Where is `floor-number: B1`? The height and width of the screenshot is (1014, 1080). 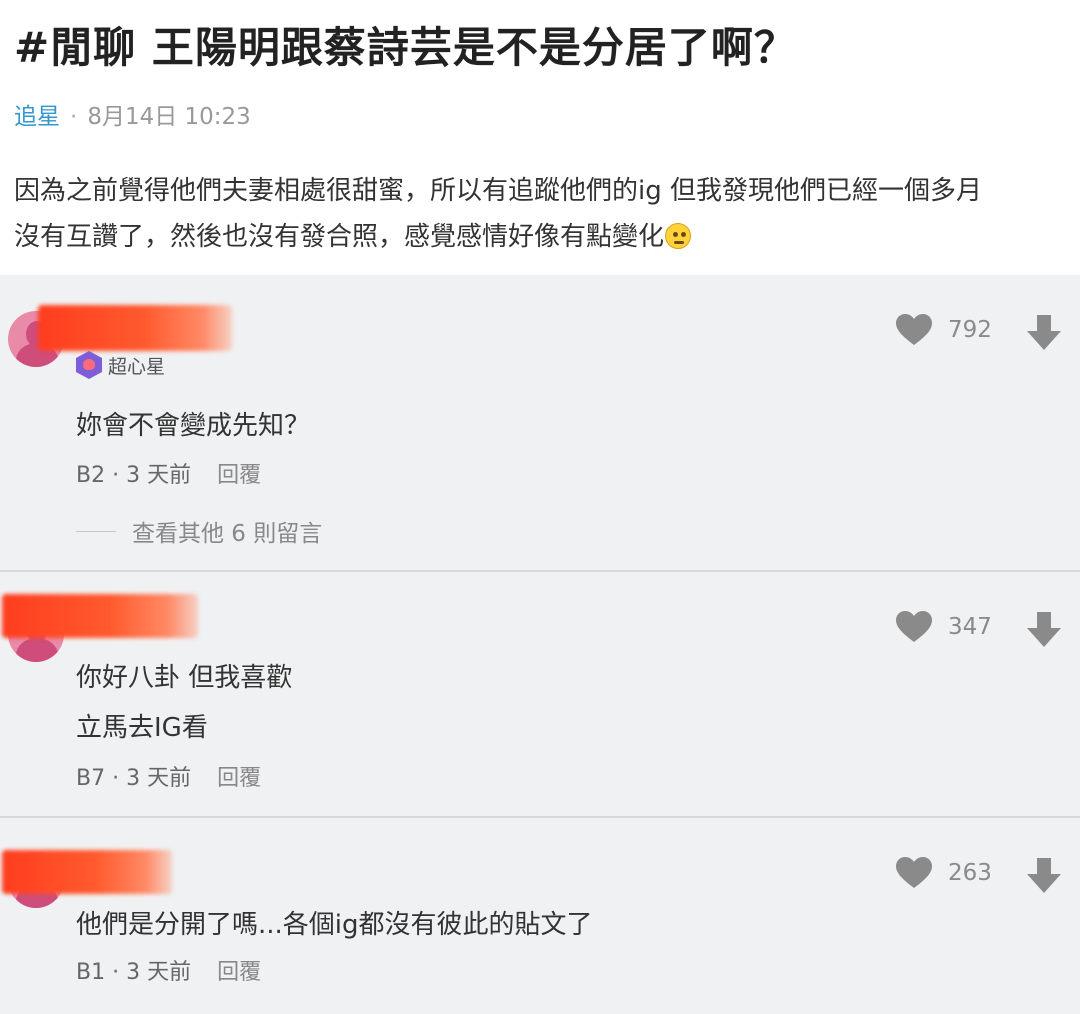 floor-number: B1 is located at coordinates (91, 972).